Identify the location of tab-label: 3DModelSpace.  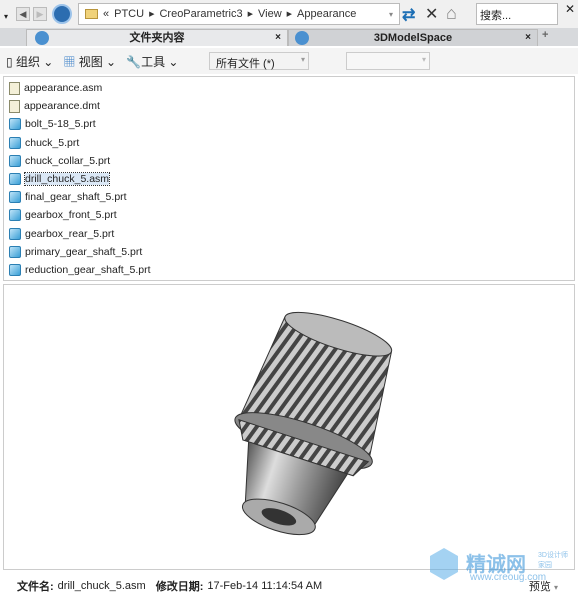
(413, 38).